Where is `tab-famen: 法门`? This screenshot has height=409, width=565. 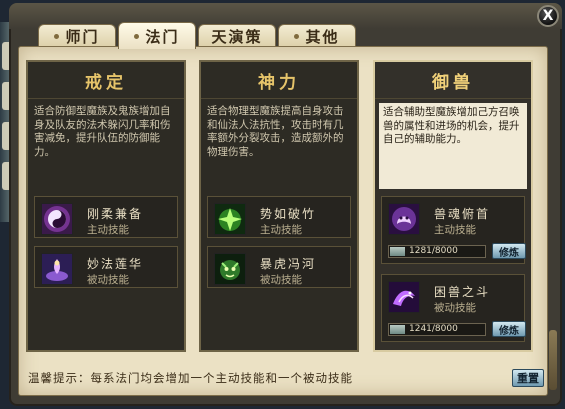
tab-famen: 法门 is located at coordinates (157, 35).